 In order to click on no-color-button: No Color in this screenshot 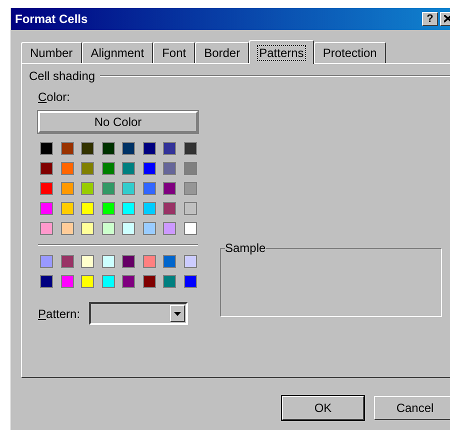, I will do `click(118, 122)`.